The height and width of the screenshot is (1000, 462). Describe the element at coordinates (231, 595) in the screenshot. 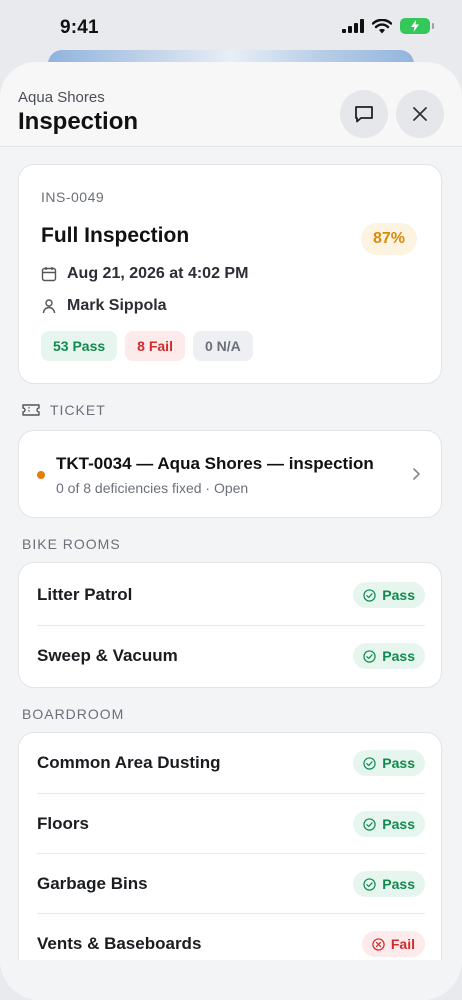

I see `checklist-row: Litter Patrol Pass` at that location.